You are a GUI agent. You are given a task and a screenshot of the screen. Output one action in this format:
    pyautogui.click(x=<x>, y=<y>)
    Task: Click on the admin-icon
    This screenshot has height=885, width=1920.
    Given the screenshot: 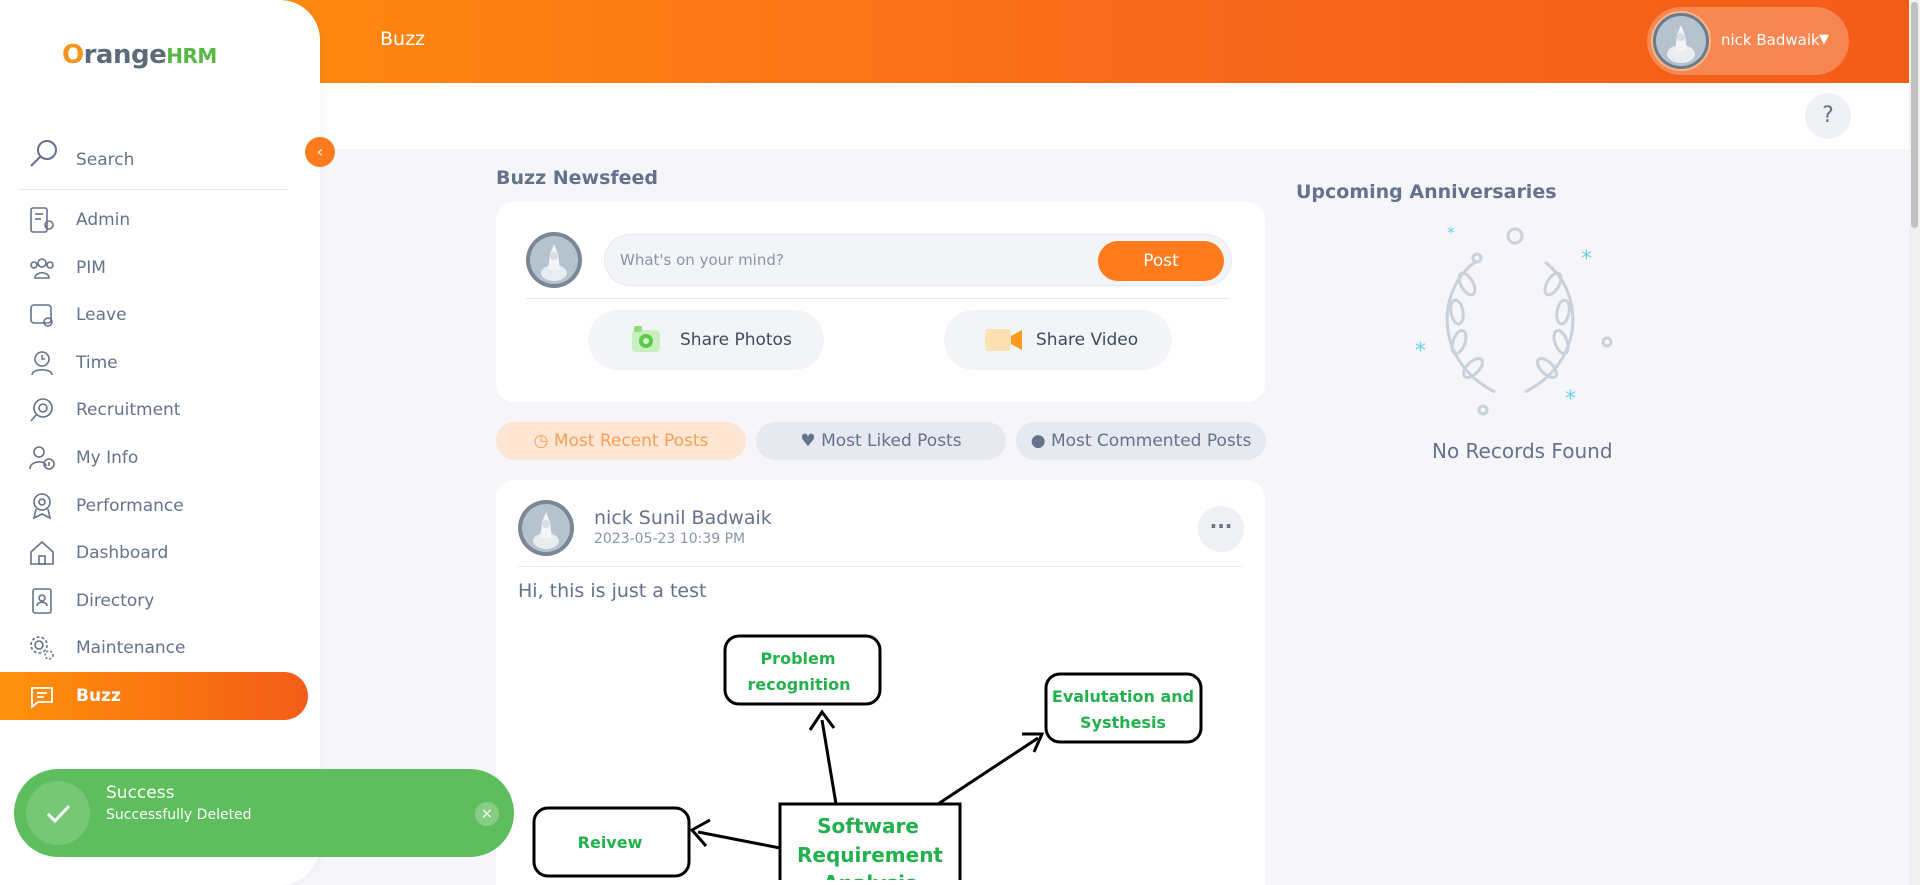 What is the action you would take?
    pyautogui.click(x=42, y=220)
    